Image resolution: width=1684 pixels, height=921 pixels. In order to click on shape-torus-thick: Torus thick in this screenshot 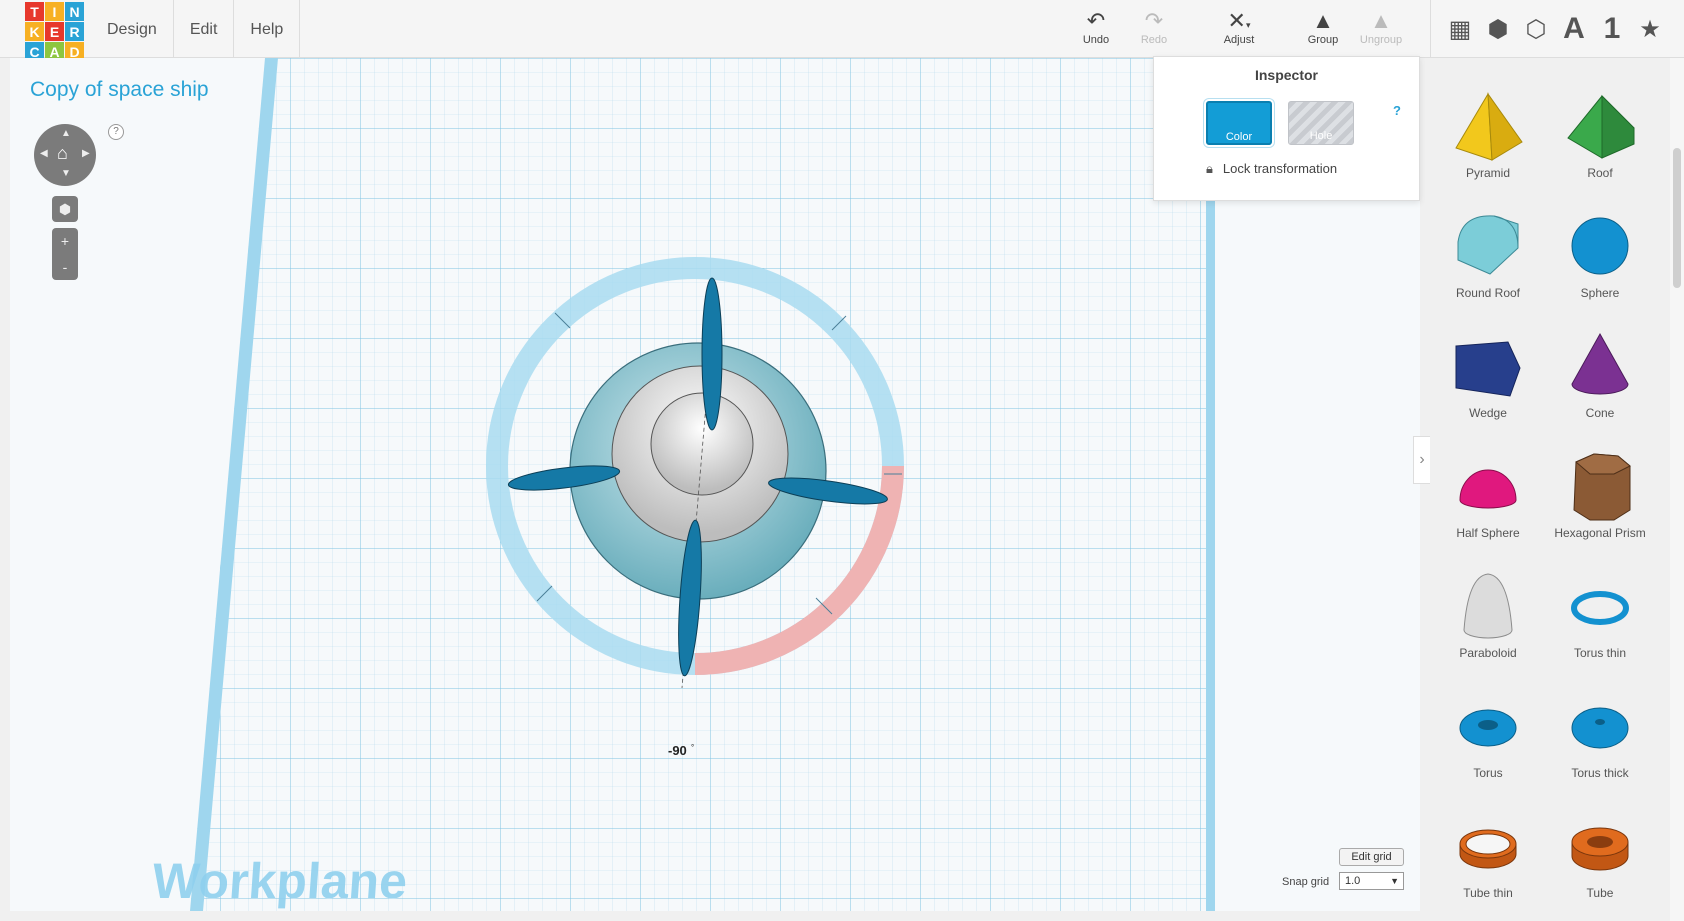, I will do `click(1600, 743)`.